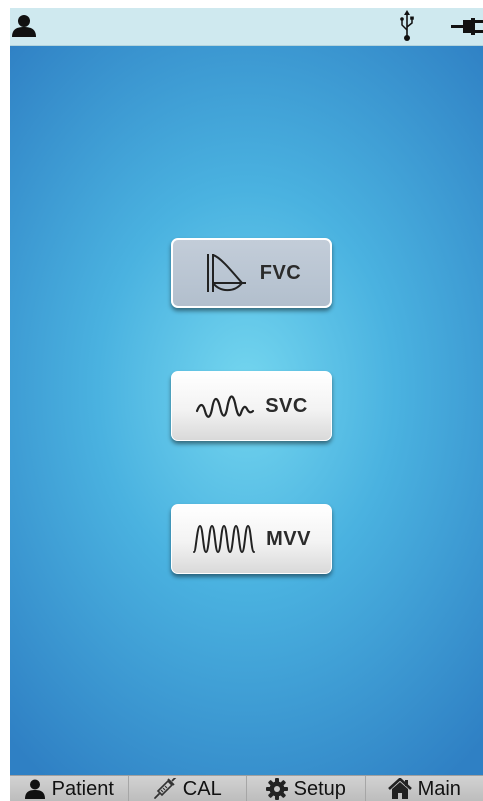 The height and width of the screenshot is (801, 483). I want to click on fvc-curve-icon, so click(226, 273).